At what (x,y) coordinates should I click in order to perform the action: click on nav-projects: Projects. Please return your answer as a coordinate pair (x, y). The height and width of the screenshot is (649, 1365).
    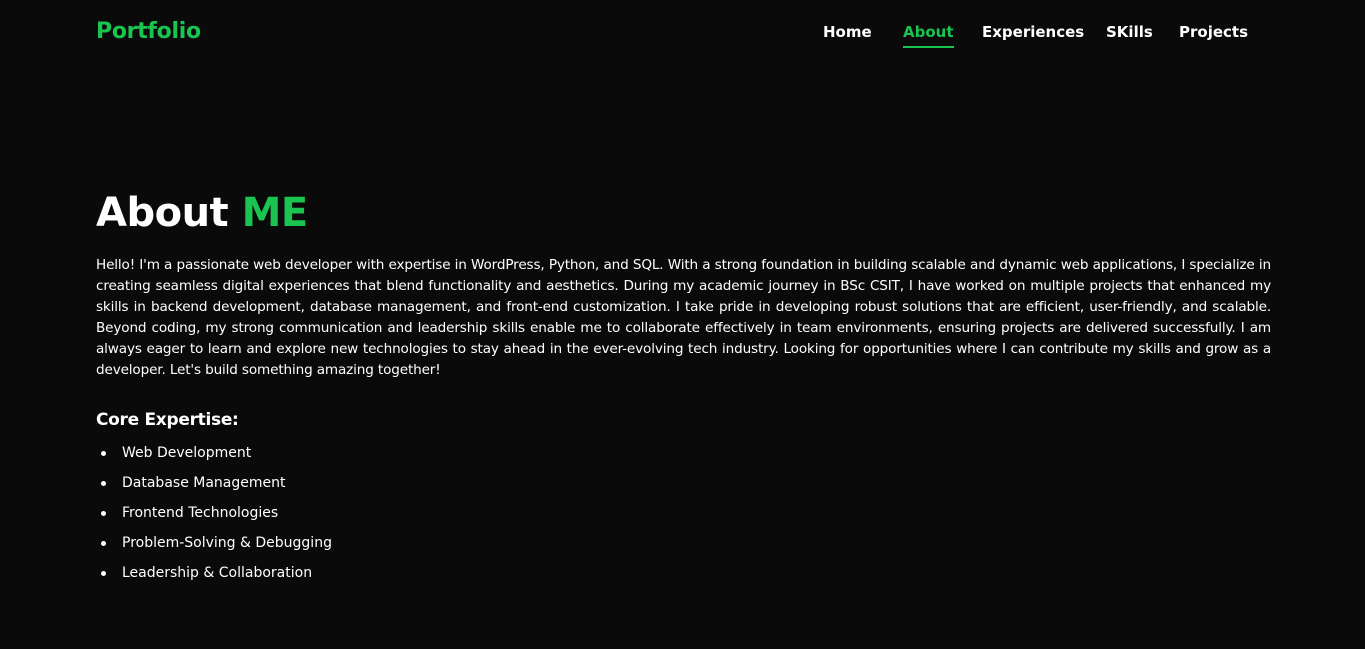
    Looking at the image, I should click on (1213, 32).